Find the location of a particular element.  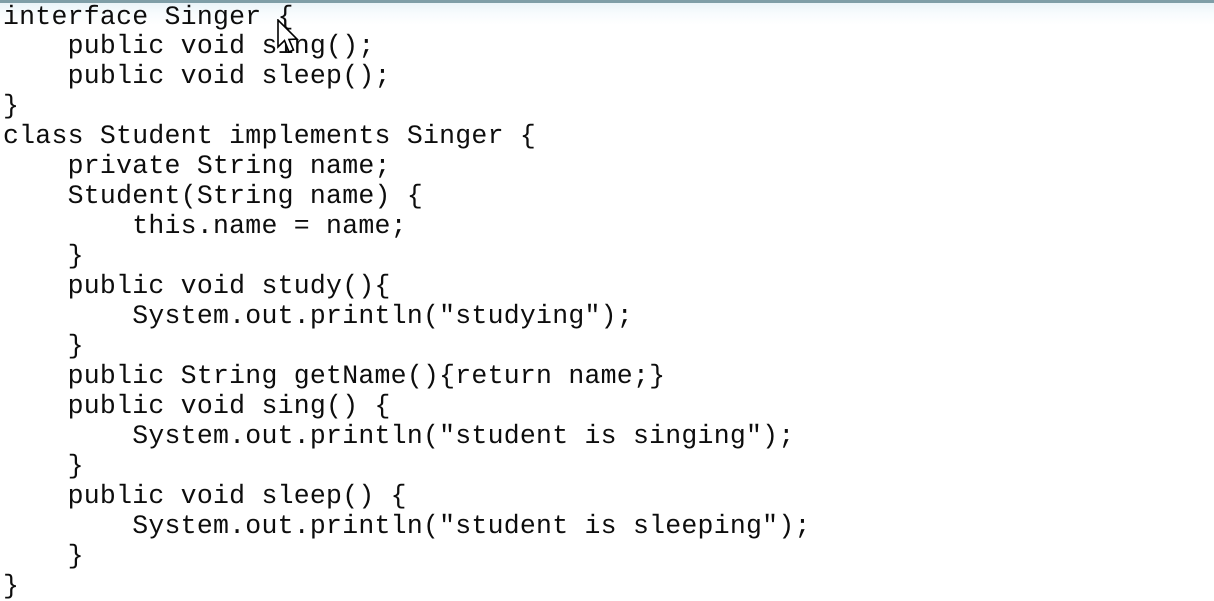

code-line: public void sing(); is located at coordinates (189, 46).